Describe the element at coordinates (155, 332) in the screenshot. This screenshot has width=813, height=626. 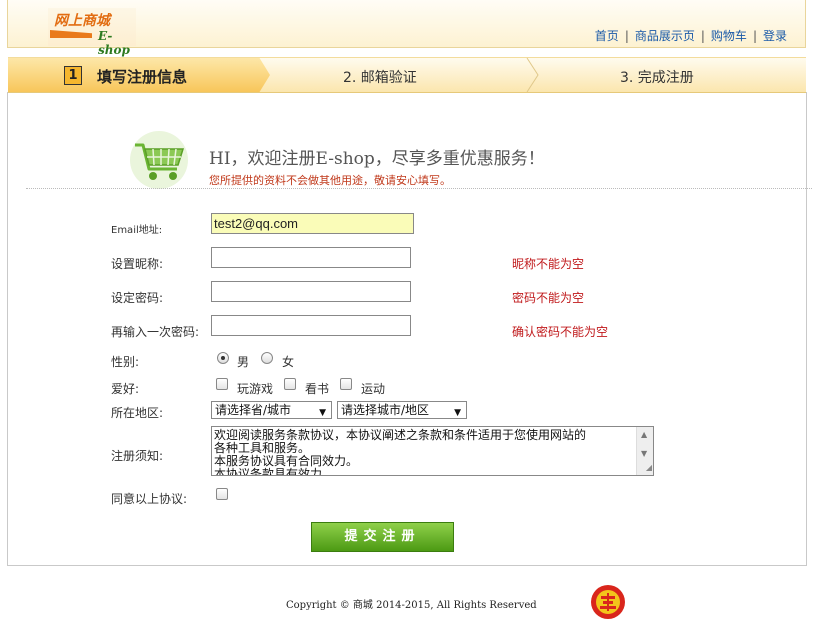
I see `confirm-password-label: 再输入一次密码:` at that location.